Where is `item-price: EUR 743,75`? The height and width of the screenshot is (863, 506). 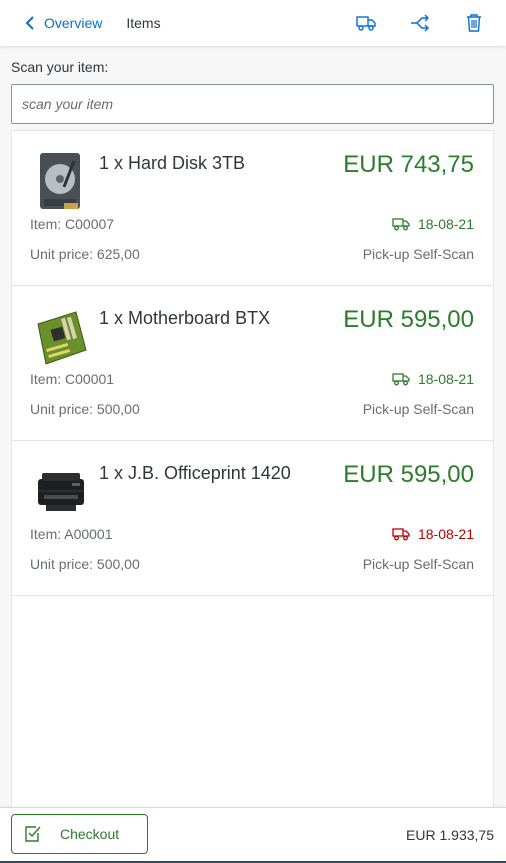 item-price: EUR 743,75 is located at coordinates (408, 164).